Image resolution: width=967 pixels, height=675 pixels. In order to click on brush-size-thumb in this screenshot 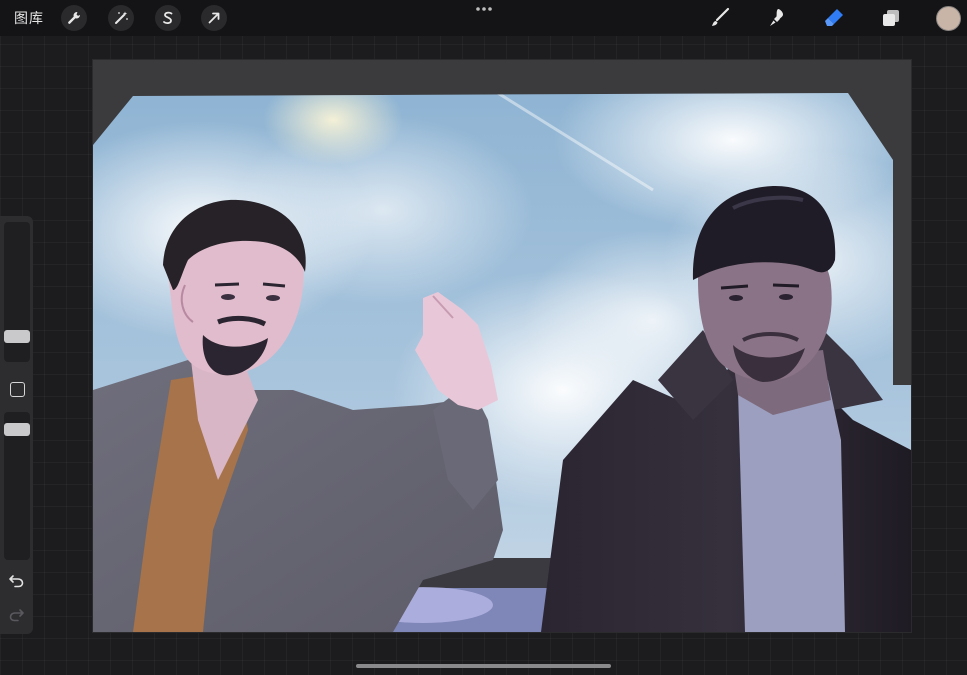, I will do `click(17, 336)`.